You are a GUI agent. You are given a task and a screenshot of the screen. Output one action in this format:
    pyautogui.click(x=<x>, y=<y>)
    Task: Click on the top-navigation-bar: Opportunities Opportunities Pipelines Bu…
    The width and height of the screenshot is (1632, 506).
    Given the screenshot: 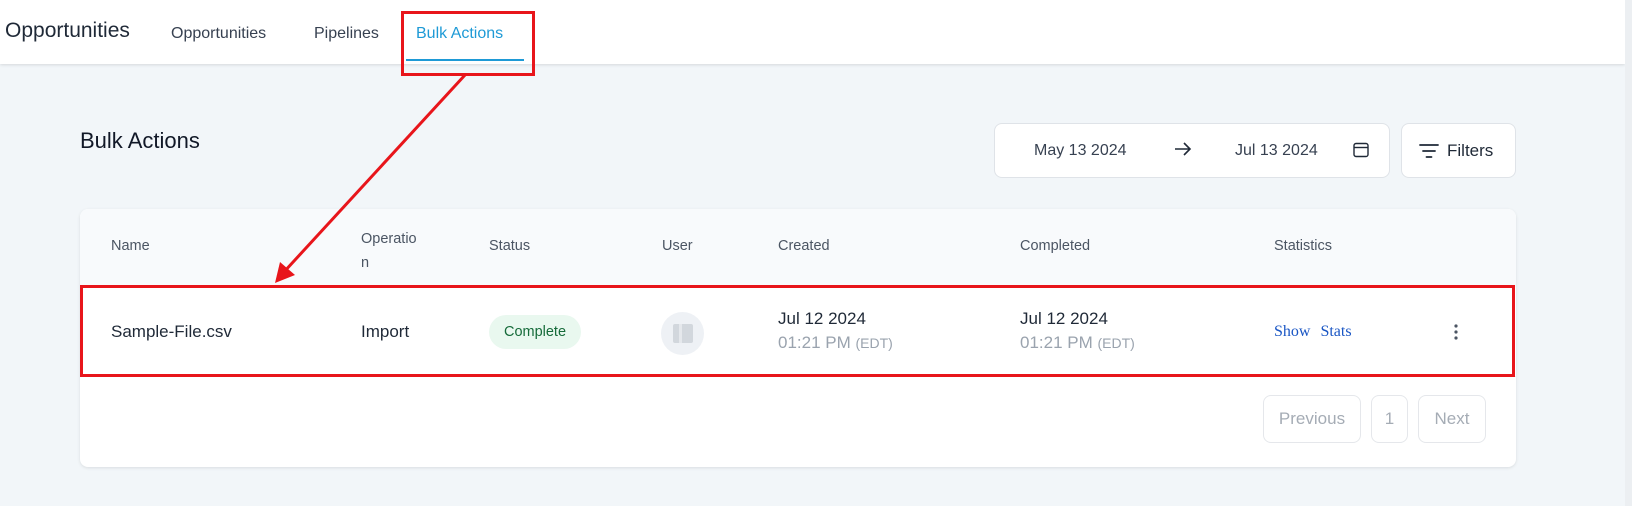 What is the action you would take?
    pyautogui.click(x=812, y=32)
    